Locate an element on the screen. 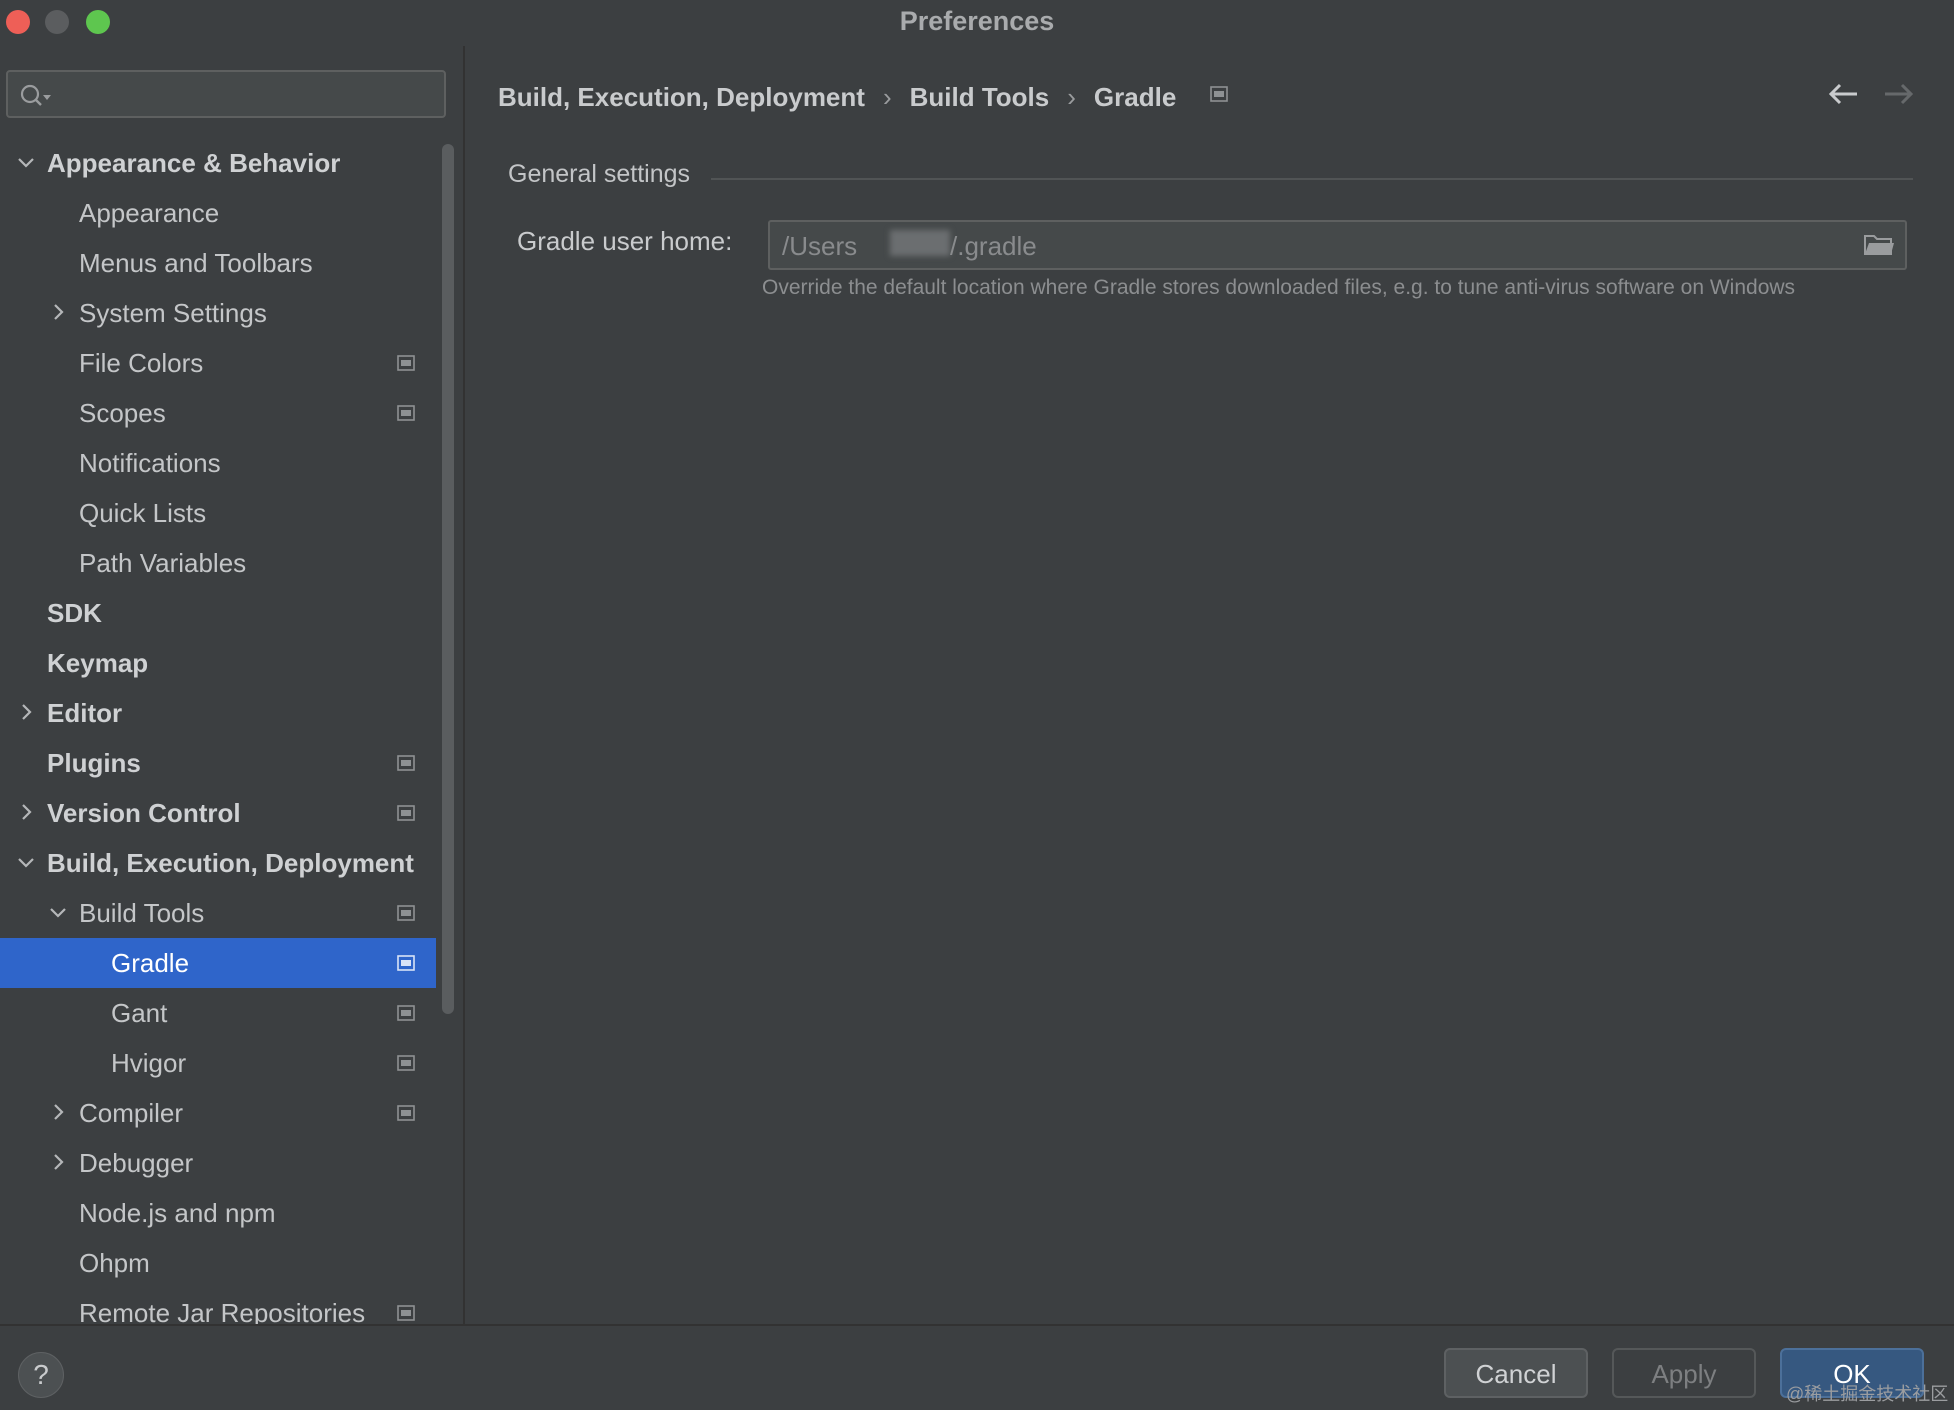  tree-item-remote-jar-repositories: Remote Jar Repositories is located at coordinates (218, 1306).